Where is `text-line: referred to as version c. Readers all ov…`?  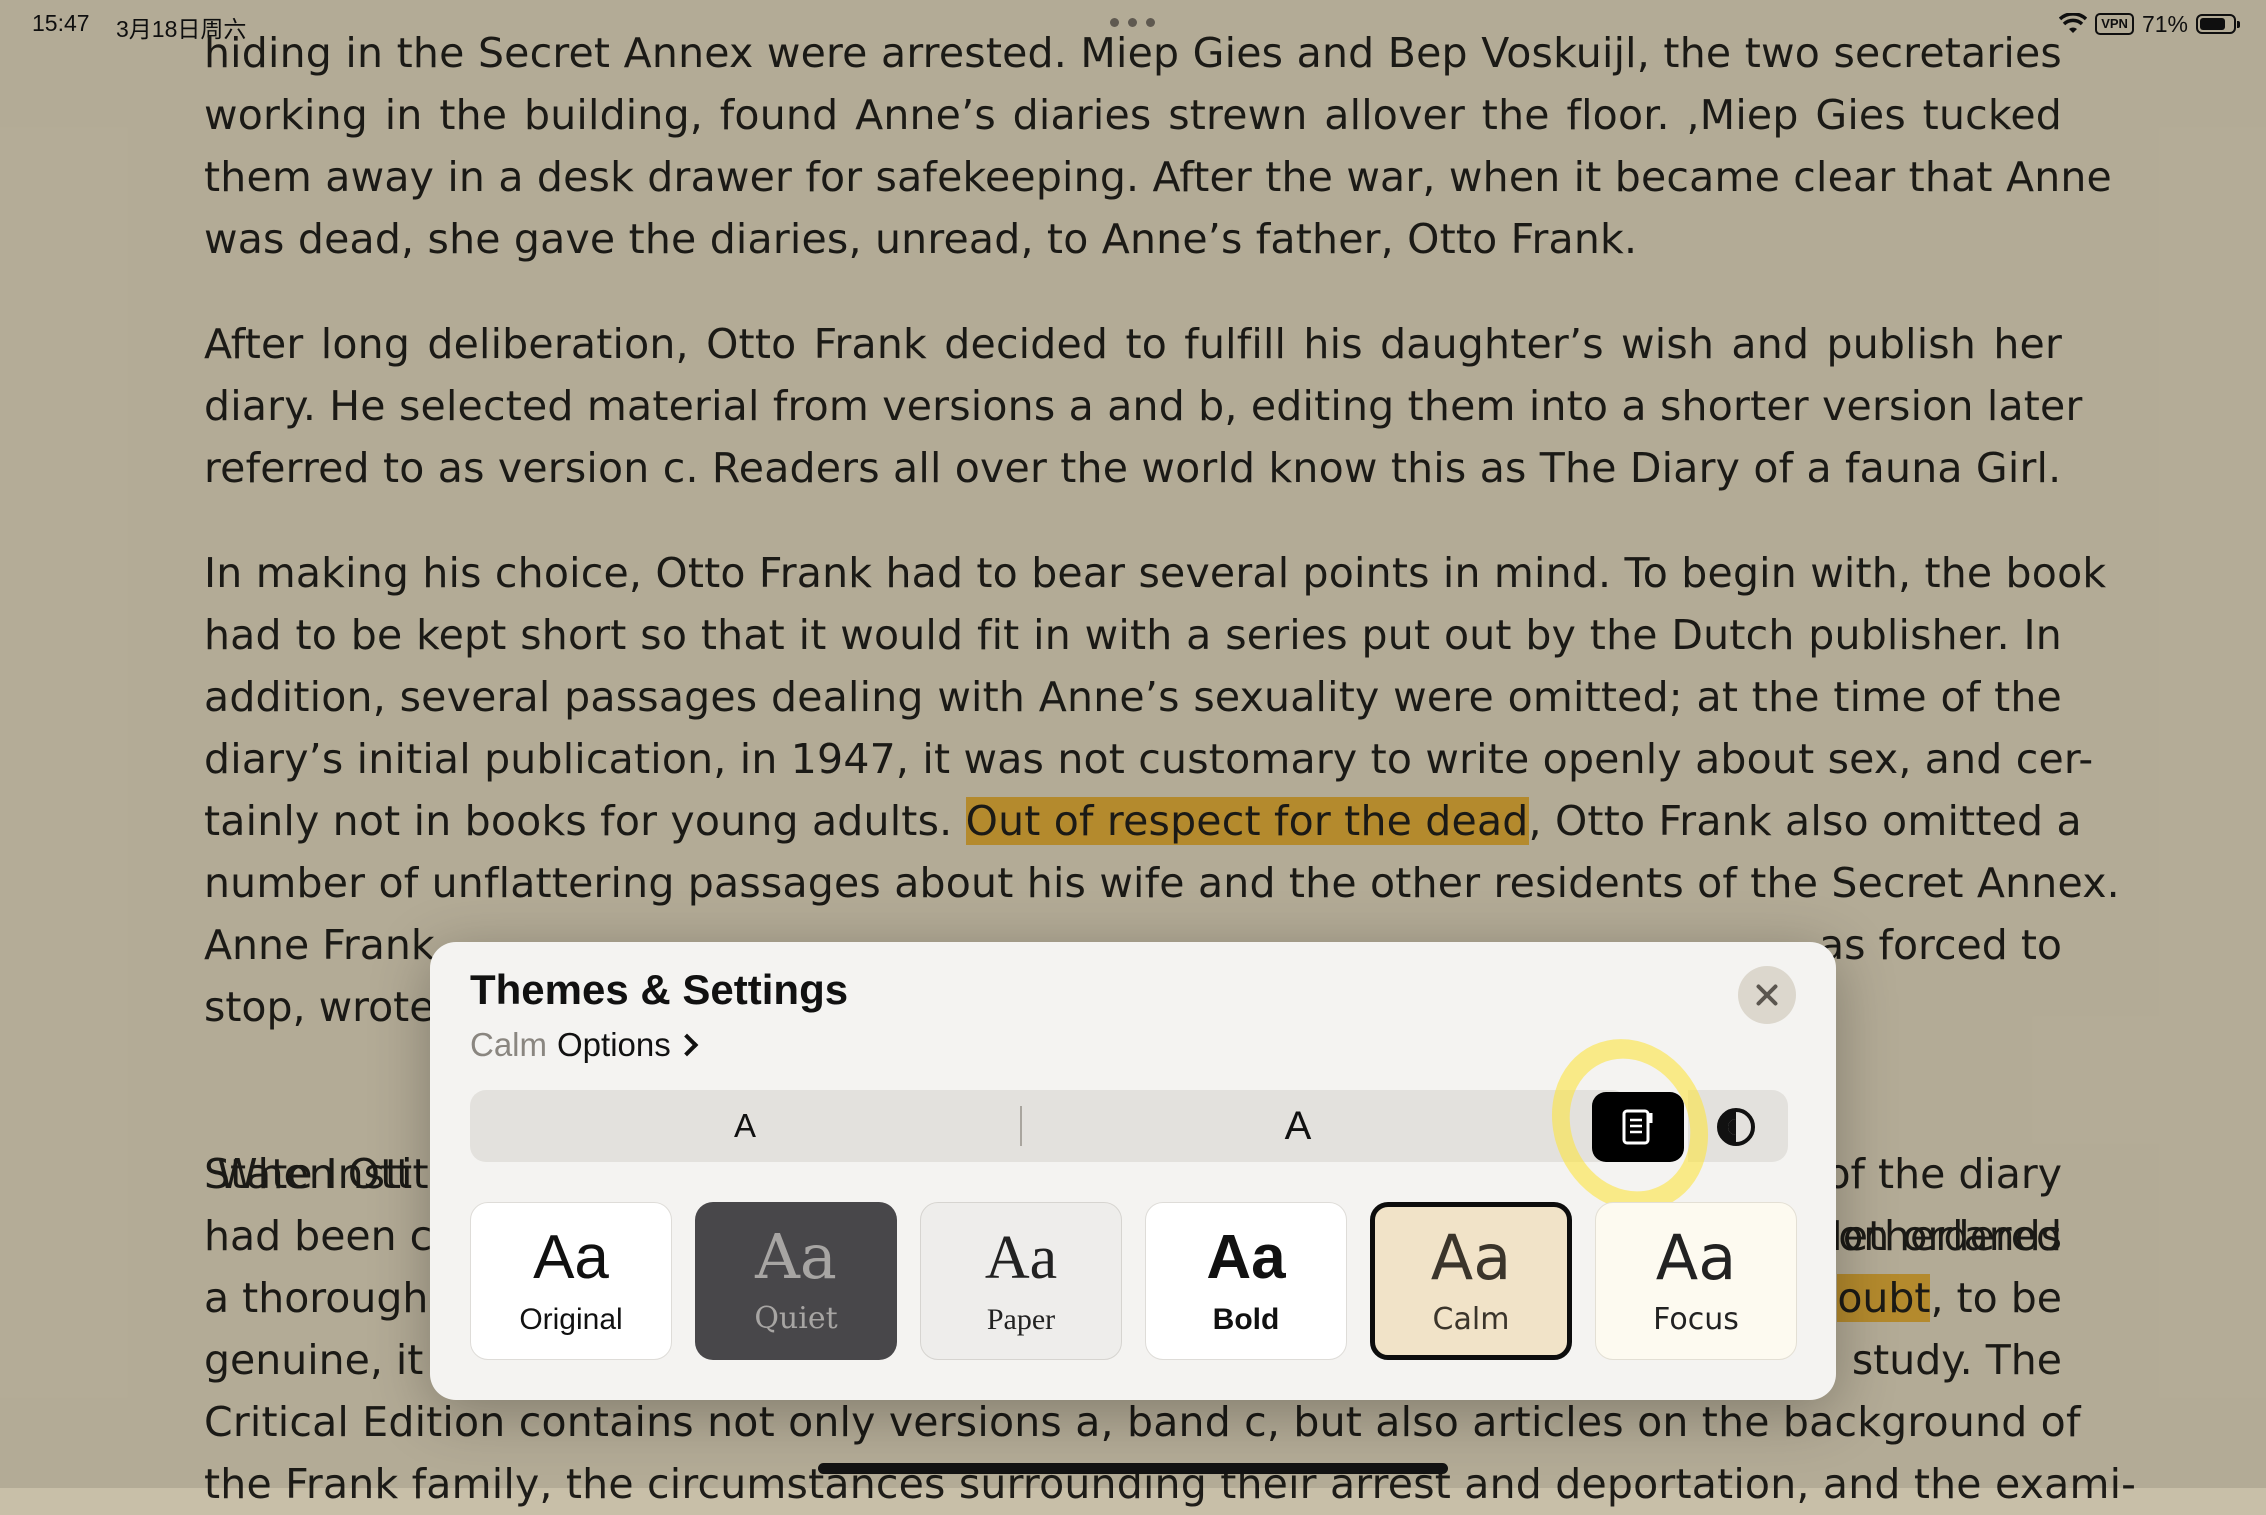
text-line: referred to as version c. Readers all ov… is located at coordinates (1133, 468).